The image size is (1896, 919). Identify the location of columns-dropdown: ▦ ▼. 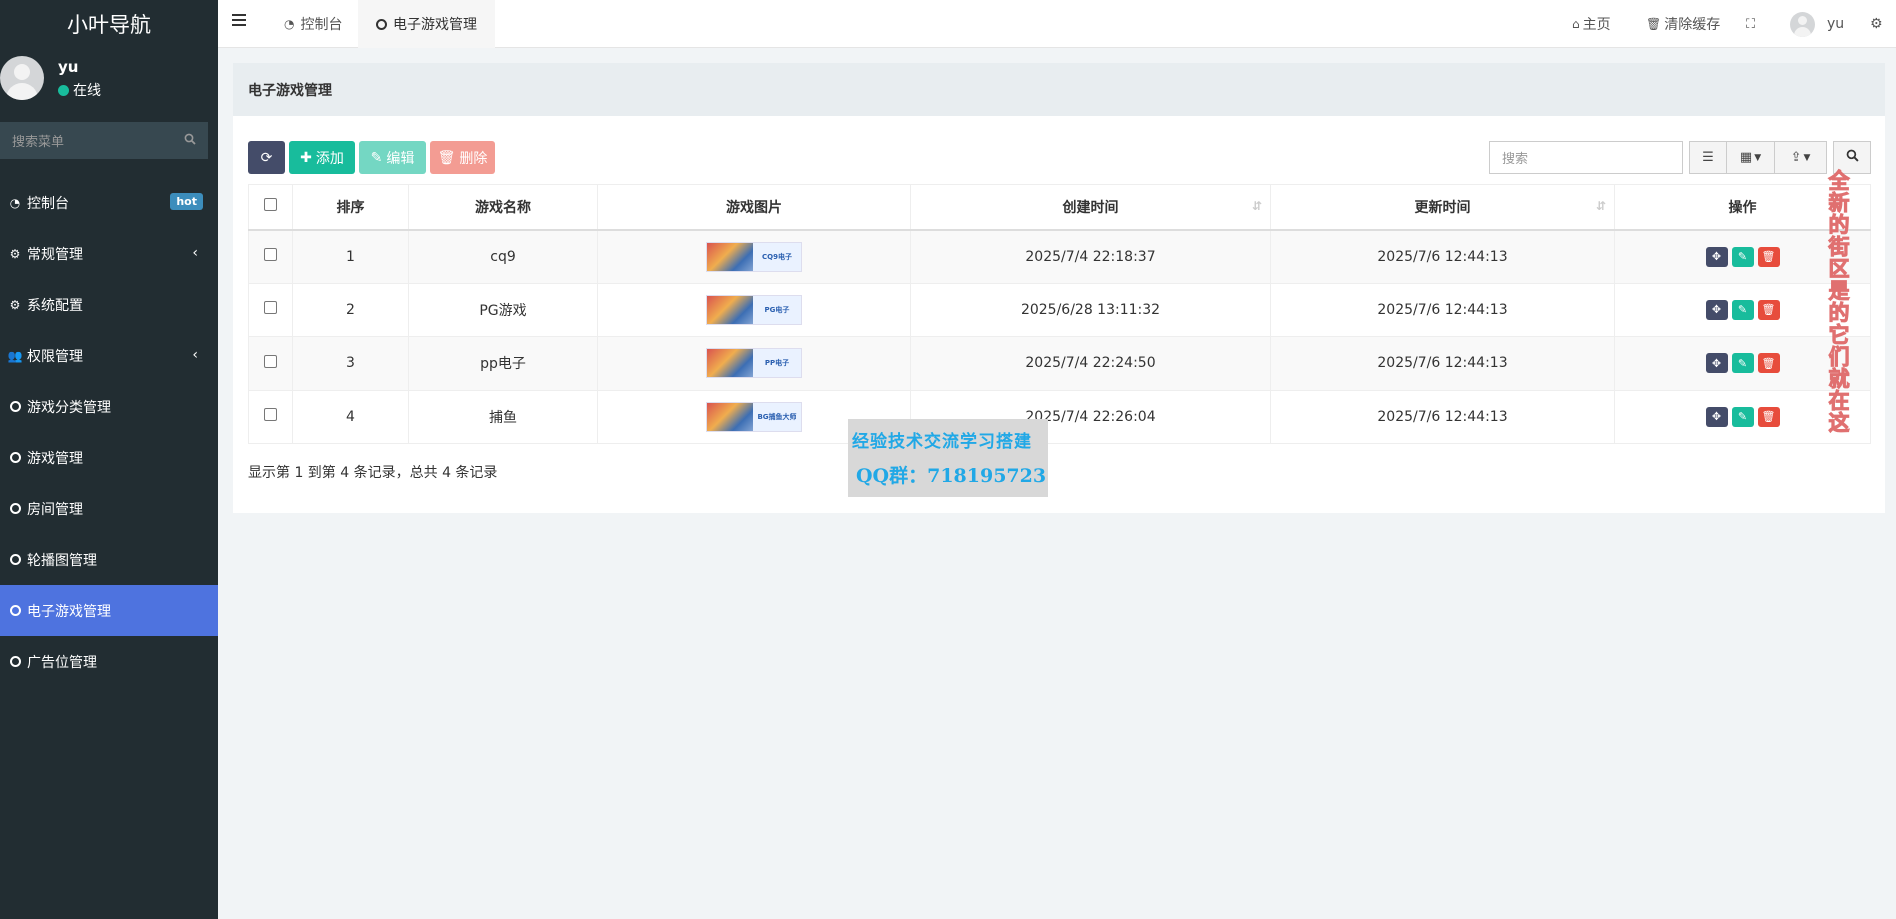
(1750, 157).